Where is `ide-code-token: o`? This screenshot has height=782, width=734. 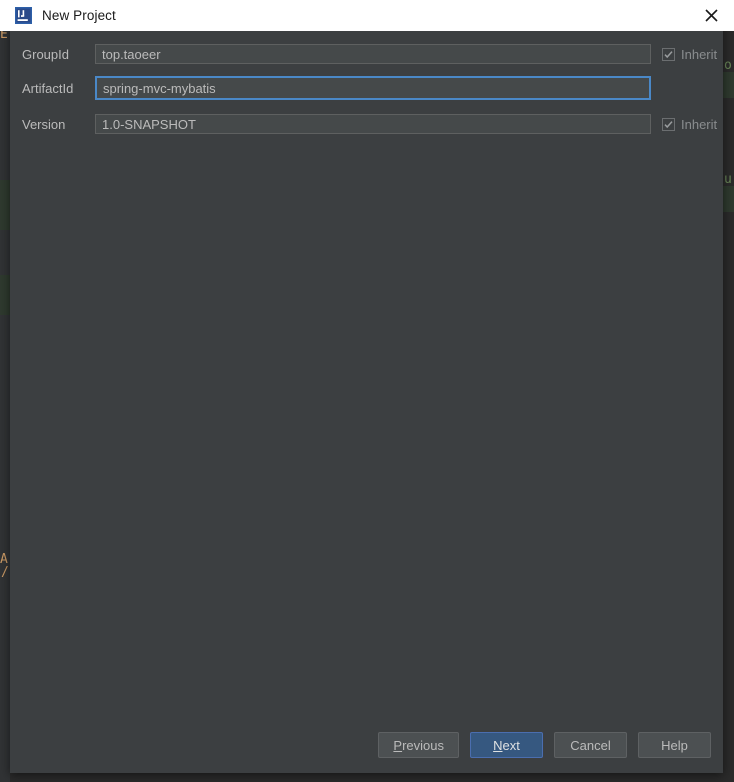 ide-code-token: o is located at coordinates (728, 65).